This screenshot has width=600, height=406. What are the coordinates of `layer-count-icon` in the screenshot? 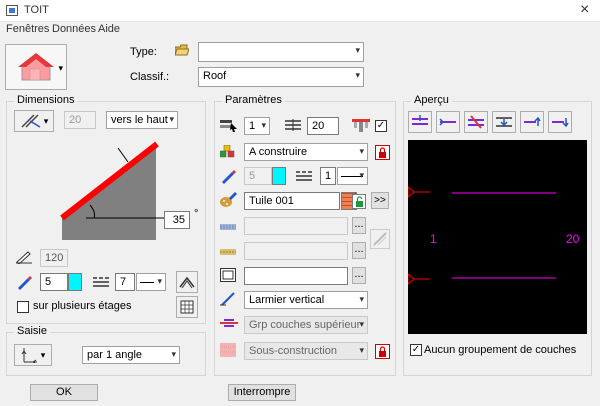 It's located at (293, 125).